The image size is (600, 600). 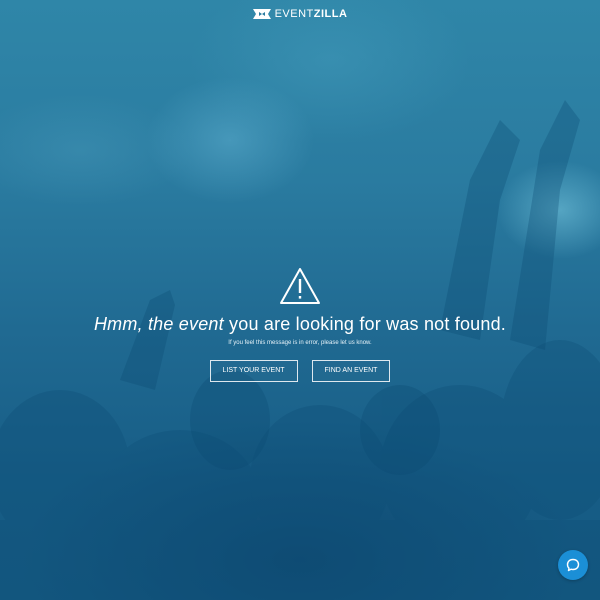 I want to click on headline-italic: Hmm, the event, so click(x=158, y=324).